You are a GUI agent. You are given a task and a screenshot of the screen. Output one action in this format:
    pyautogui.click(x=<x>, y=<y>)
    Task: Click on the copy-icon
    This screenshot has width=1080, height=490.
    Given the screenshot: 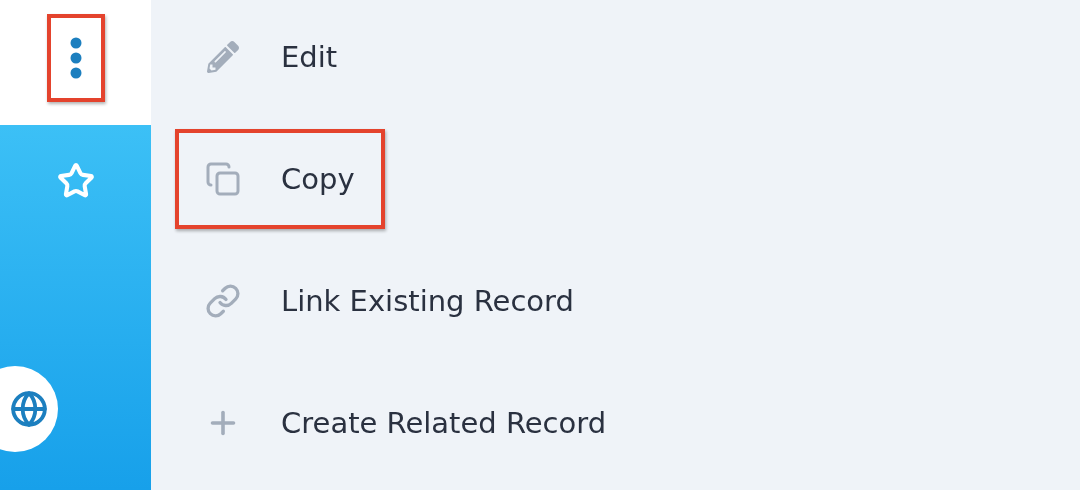 What is the action you would take?
    pyautogui.click(x=223, y=179)
    